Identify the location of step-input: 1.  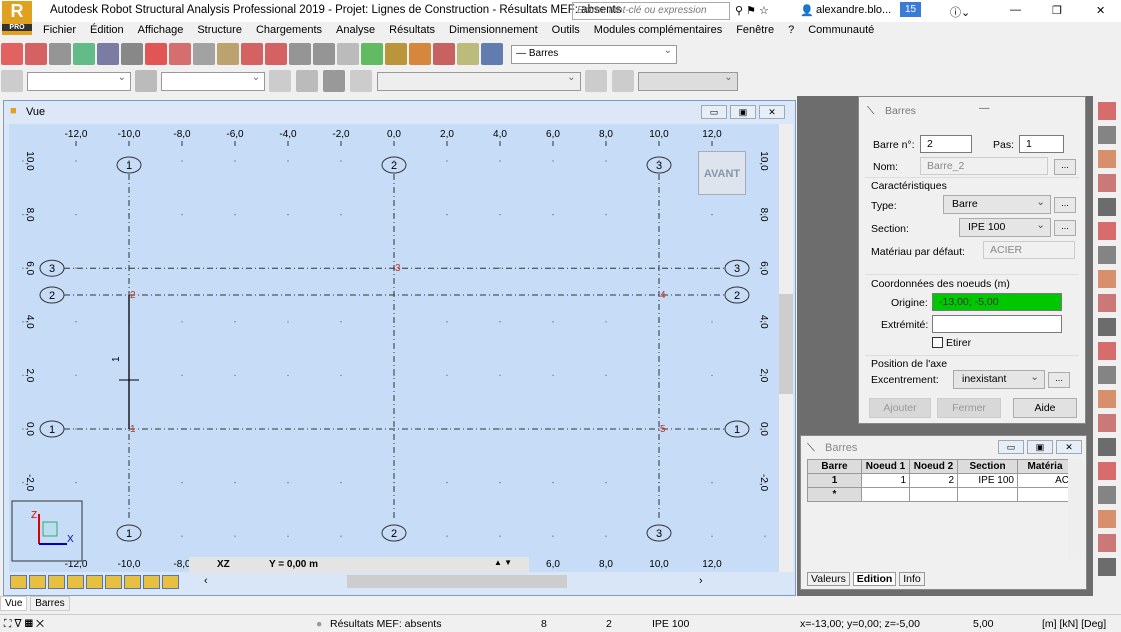
(1041, 144).